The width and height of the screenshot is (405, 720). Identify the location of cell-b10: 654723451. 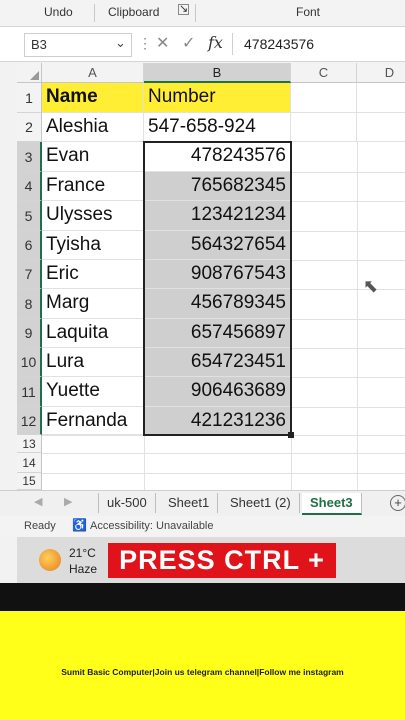
(217, 362).